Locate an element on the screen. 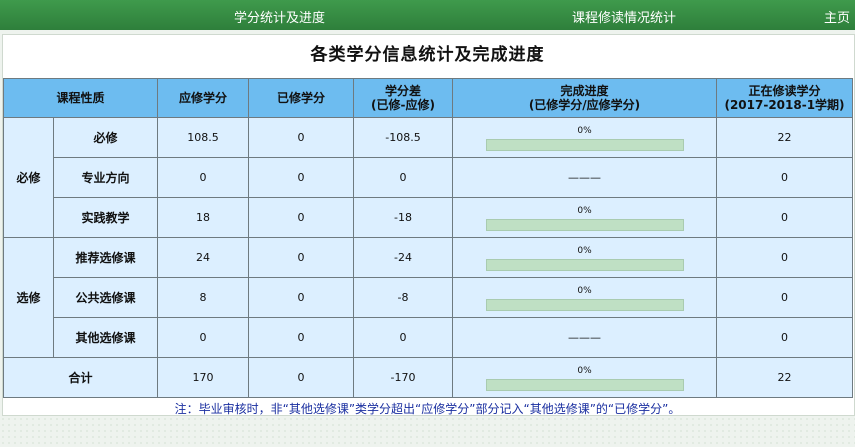  row-required: 18 is located at coordinates (203, 217).